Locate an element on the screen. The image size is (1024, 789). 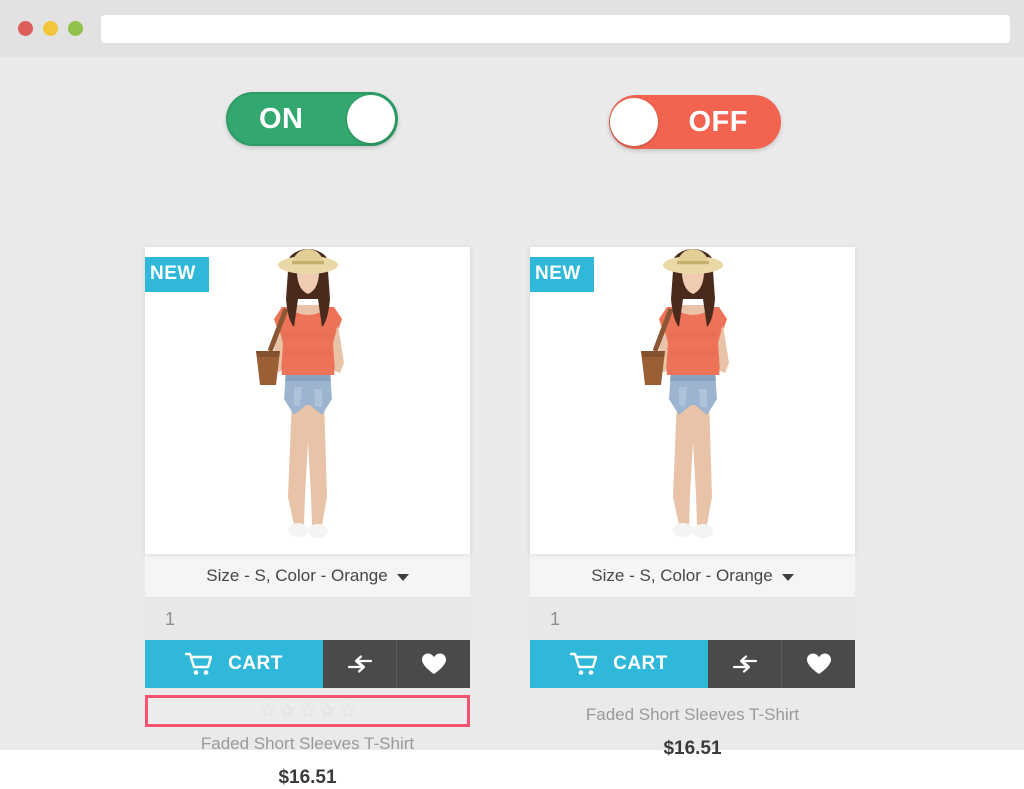
toggle-switch-on: ON is located at coordinates (312, 119).